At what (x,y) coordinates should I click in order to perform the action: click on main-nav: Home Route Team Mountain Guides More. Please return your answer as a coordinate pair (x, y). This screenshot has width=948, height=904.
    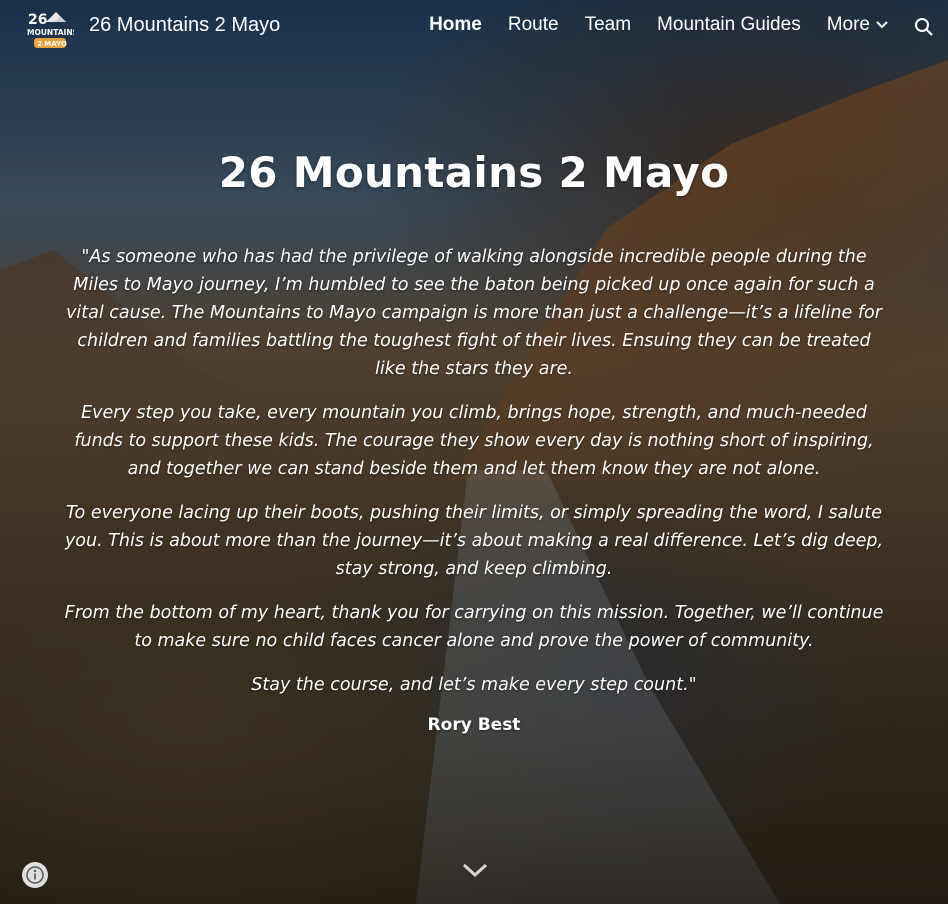
    Looking at the image, I should click on (658, 25).